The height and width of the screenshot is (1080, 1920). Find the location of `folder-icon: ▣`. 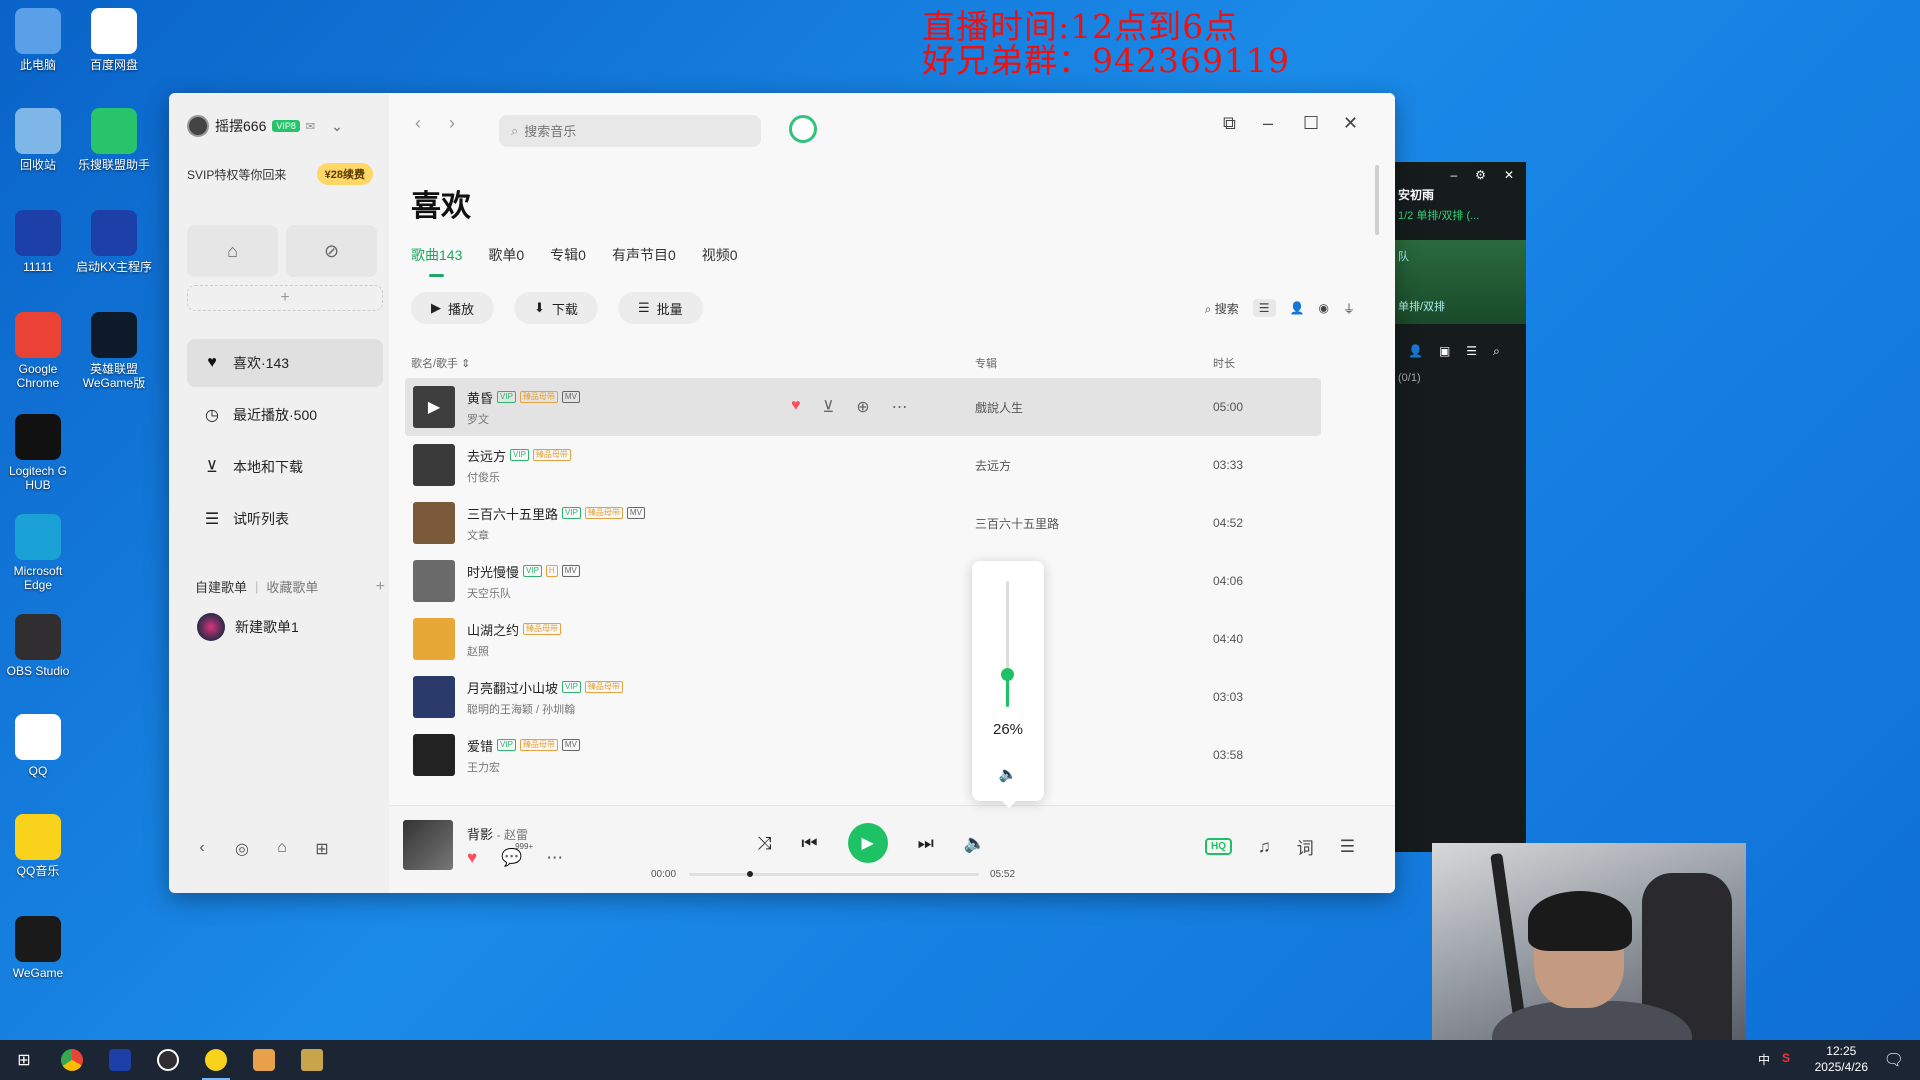

folder-icon: ▣ is located at coordinates (1444, 351).